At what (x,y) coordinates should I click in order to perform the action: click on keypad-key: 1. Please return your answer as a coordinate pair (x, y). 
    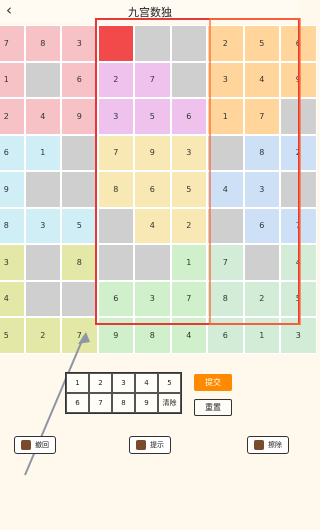
    Looking at the image, I should click on (77, 383).